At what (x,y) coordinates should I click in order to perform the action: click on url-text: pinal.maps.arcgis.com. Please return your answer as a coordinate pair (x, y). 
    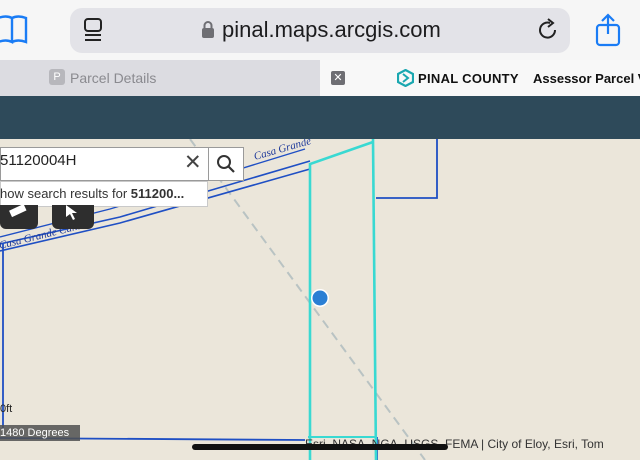
    Looking at the image, I should click on (331, 29).